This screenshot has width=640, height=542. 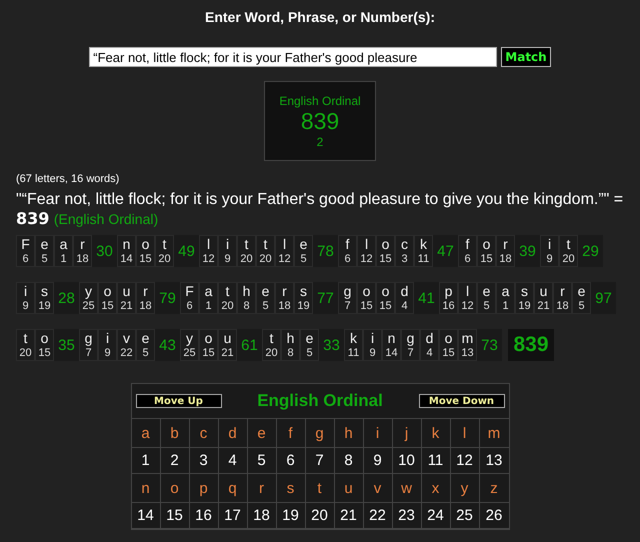 I want to click on letter-cell: c, so click(x=204, y=433).